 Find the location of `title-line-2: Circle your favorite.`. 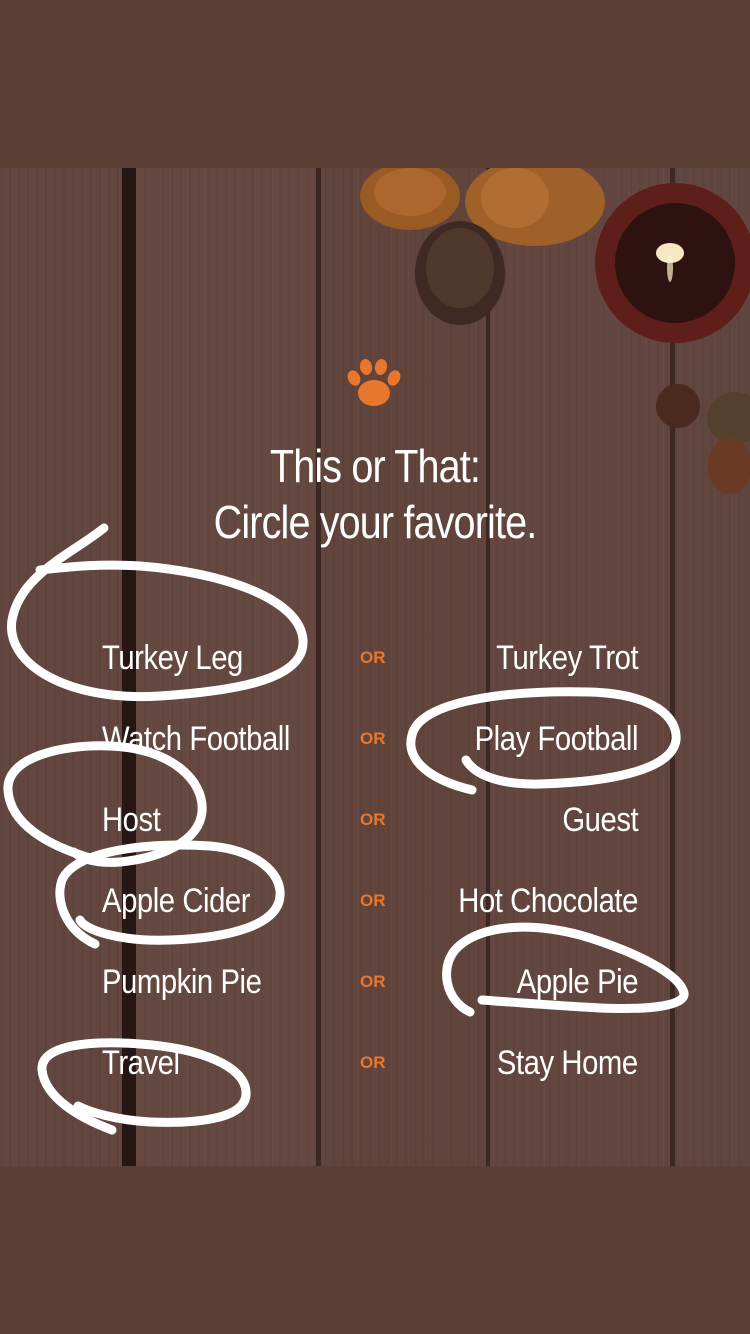

title-line-2: Circle your favorite. is located at coordinates (375, 522).